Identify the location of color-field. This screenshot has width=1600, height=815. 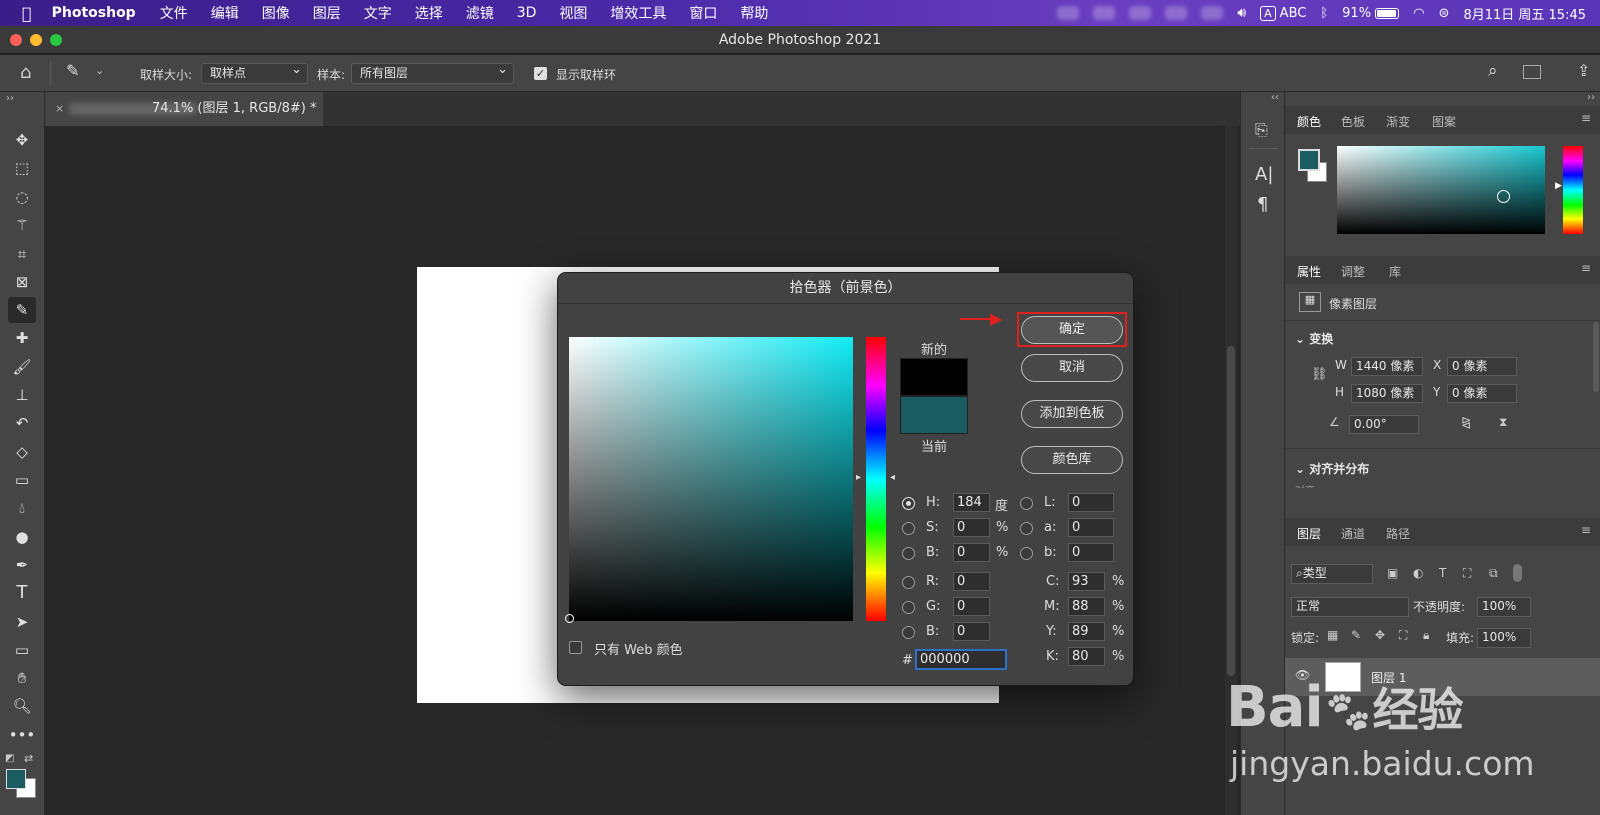
(709, 480).